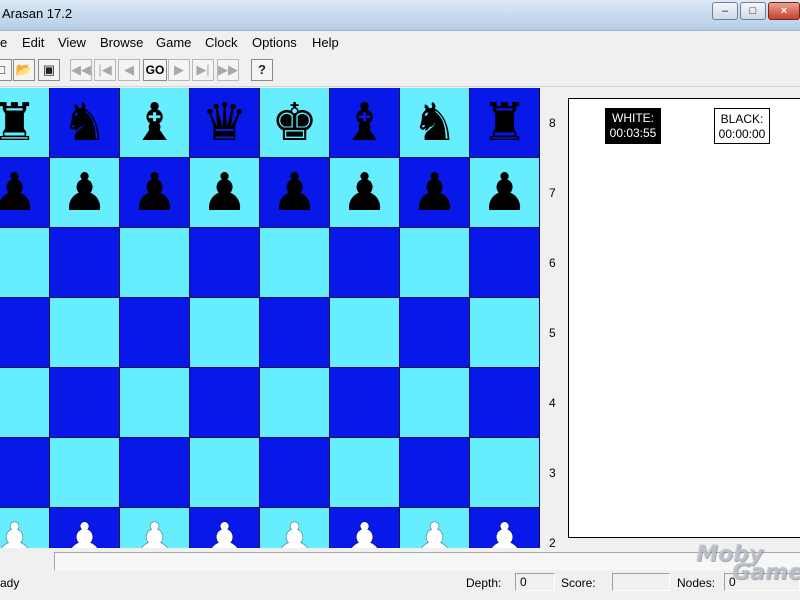 The height and width of the screenshot is (600, 800). I want to click on square-c3, so click(155, 473).